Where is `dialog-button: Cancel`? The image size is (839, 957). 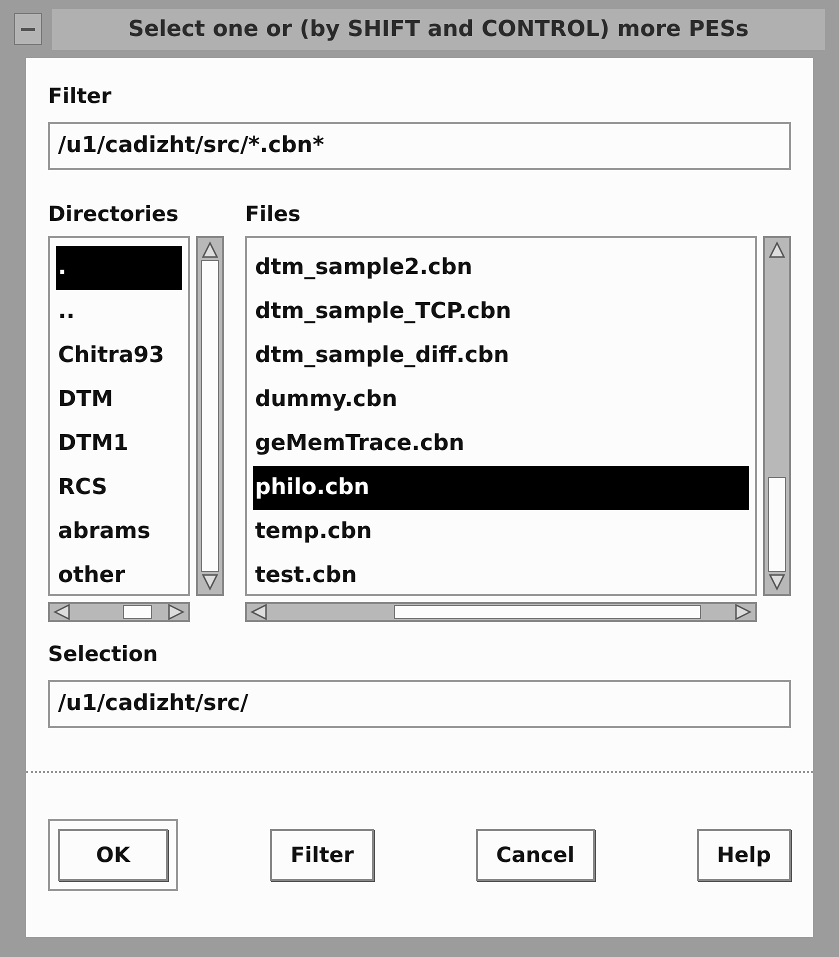 dialog-button: Cancel is located at coordinates (535, 855).